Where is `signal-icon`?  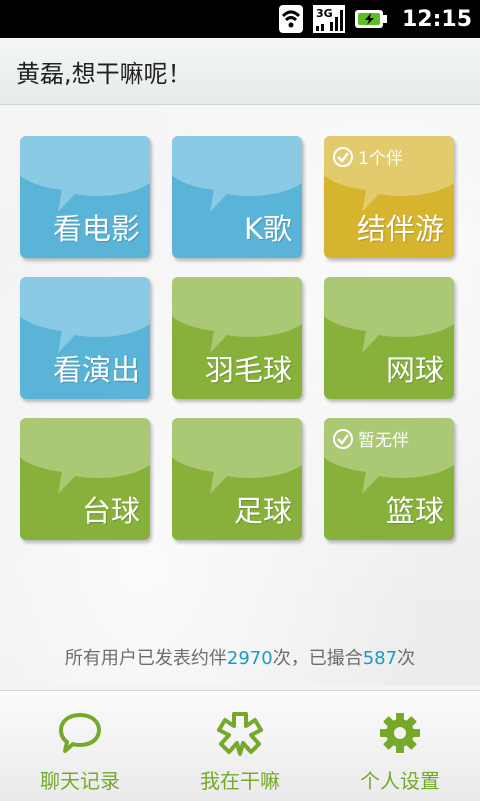 signal-icon is located at coordinates (291, 19).